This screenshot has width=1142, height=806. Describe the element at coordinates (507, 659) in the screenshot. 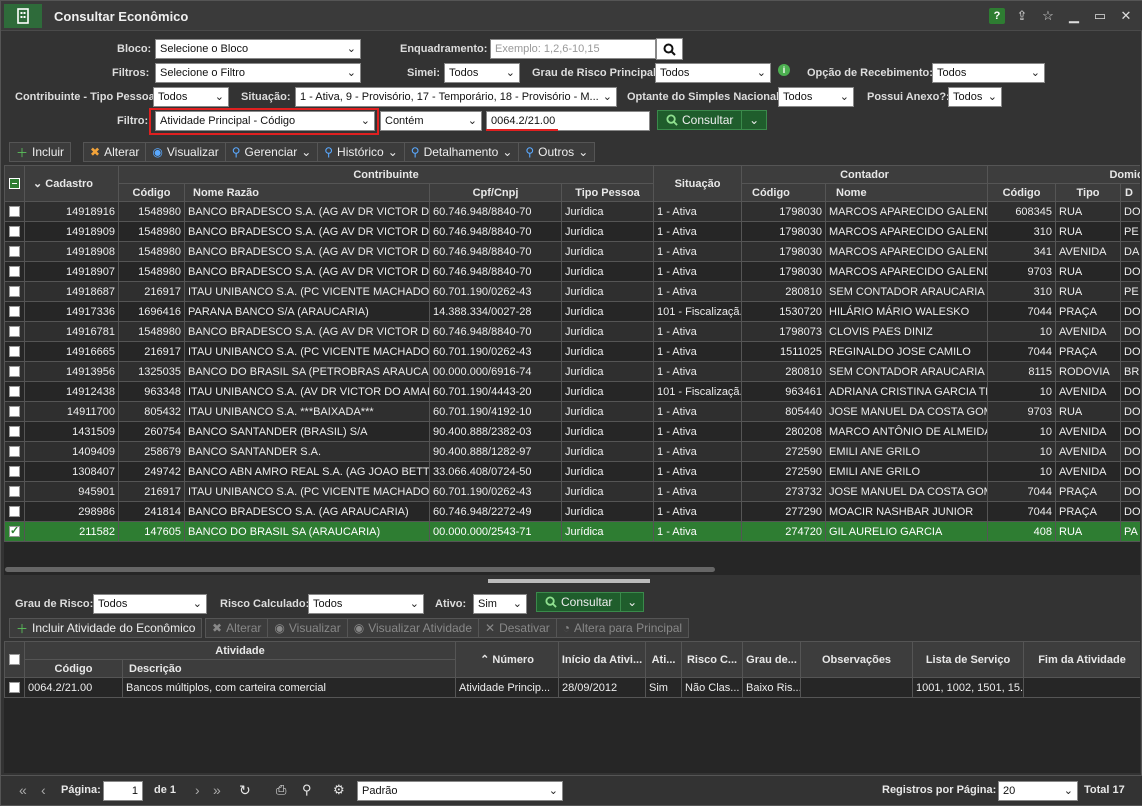

I see `numero-header: ⌃ Número` at that location.